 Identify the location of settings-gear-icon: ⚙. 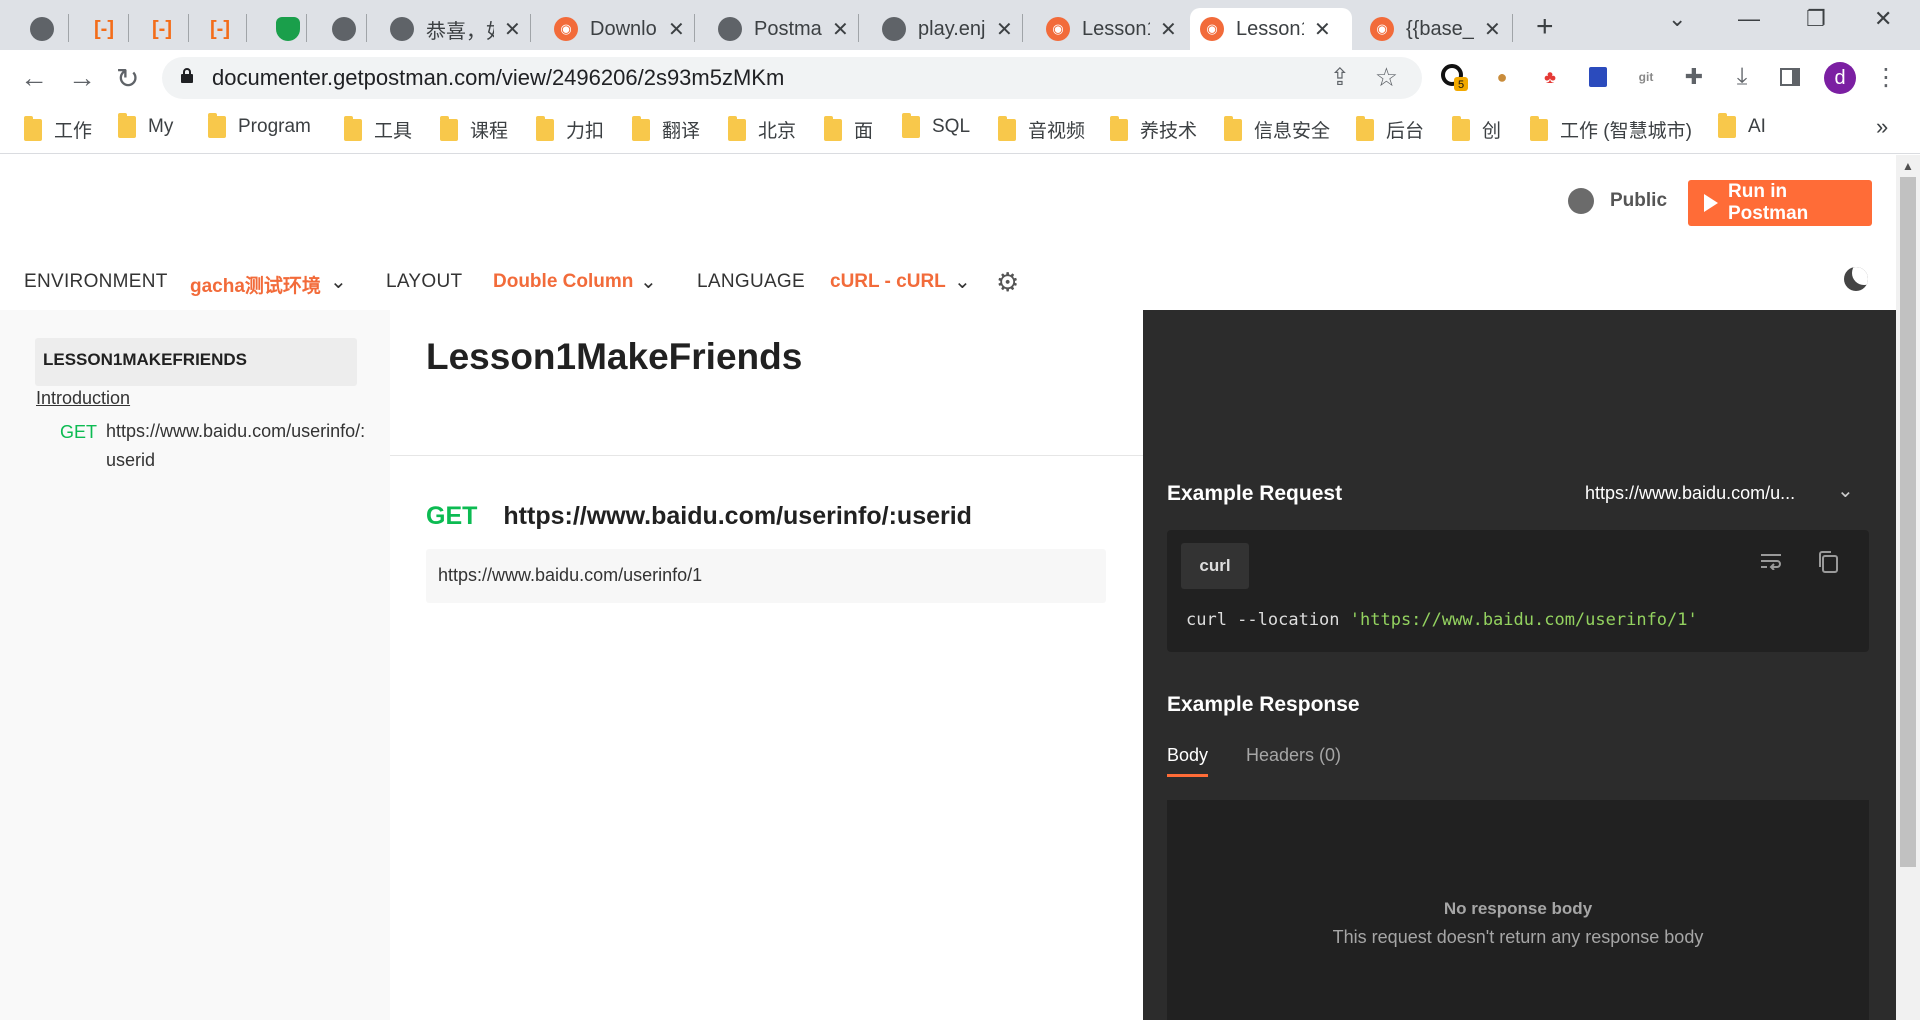
(1007, 282).